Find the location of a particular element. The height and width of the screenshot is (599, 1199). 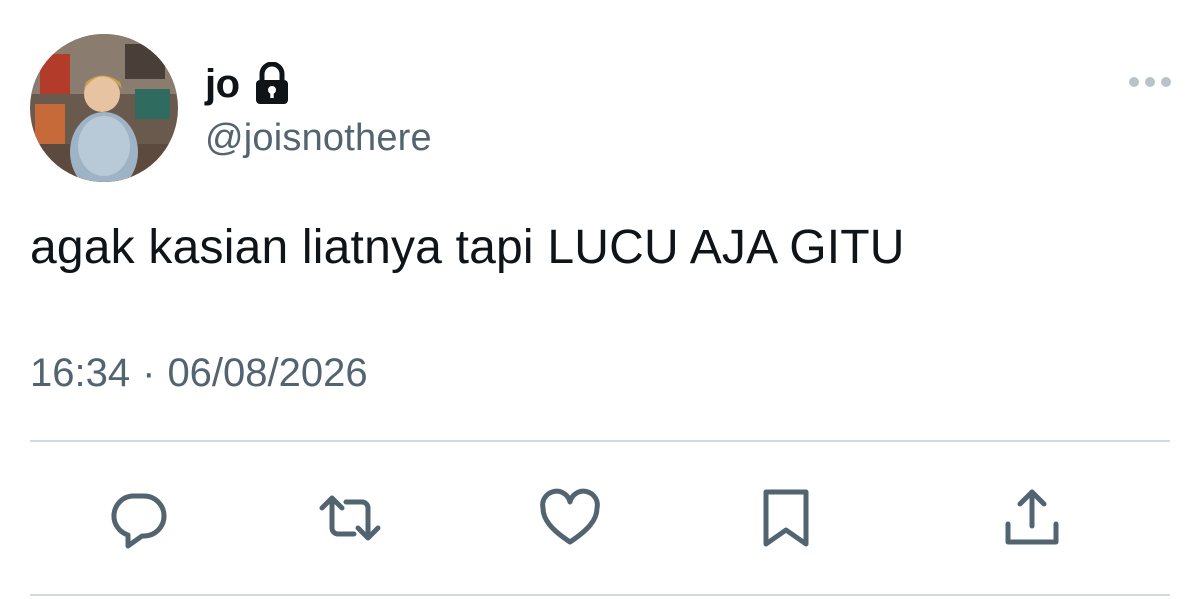

share-icon is located at coordinates (1032, 517).